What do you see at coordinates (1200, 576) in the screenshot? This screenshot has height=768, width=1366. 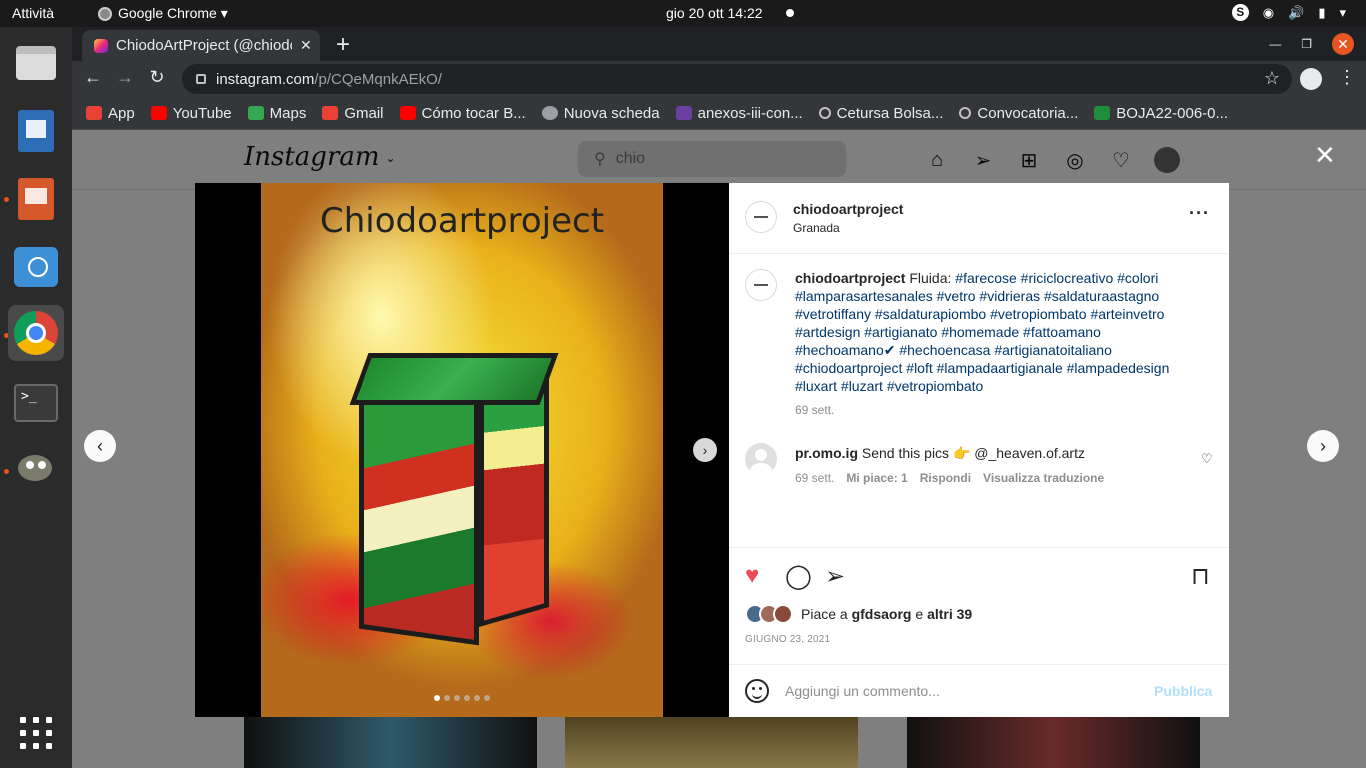 I see `save-bookmark-icon: ⊓` at bounding box center [1200, 576].